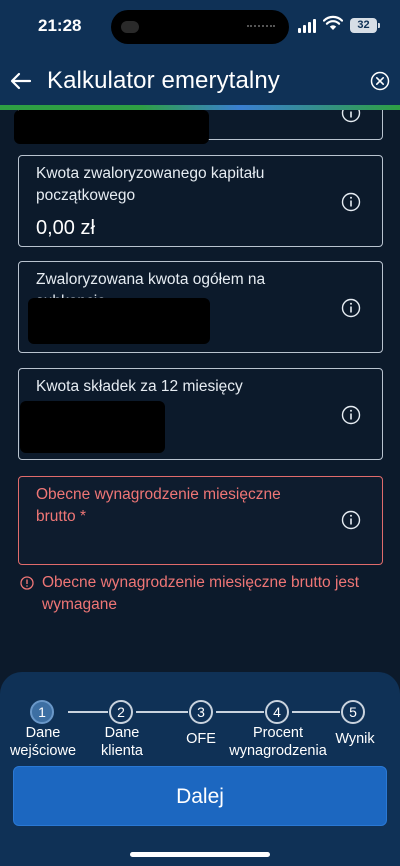 This screenshot has width=400, height=866. I want to click on step-2-label: Dane klienta, so click(122, 742).